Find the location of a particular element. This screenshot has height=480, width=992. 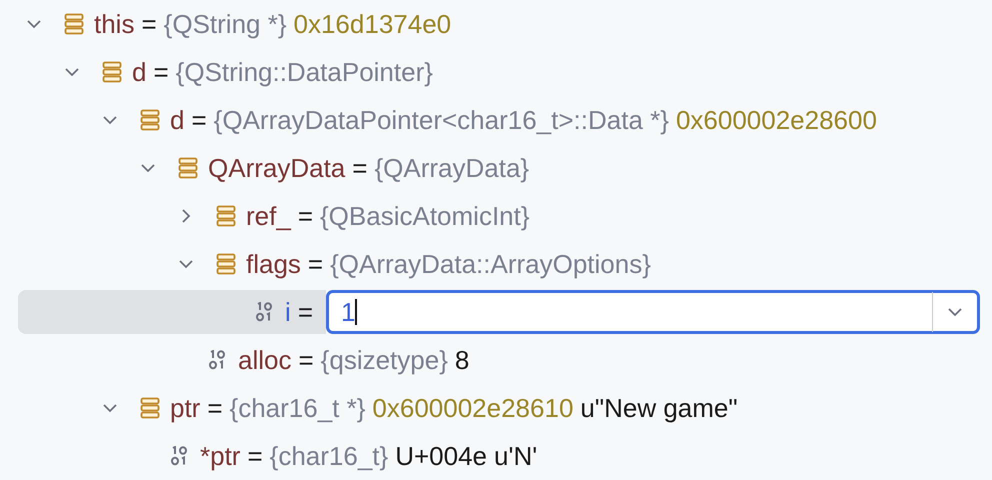

variable-value: 0x600002e28610 is located at coordinates (473, 408).